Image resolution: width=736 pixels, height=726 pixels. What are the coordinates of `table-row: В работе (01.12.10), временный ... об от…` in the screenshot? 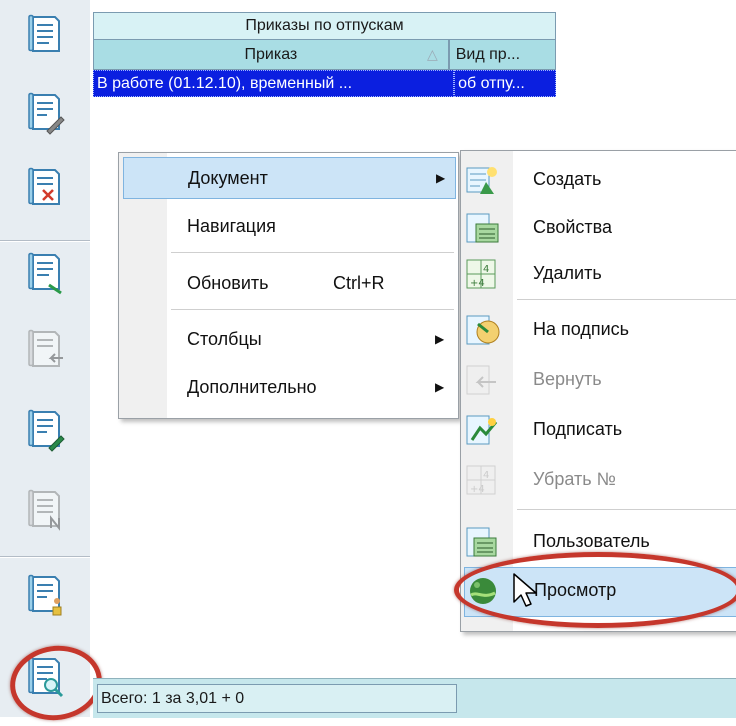 It's located at (324, 83).